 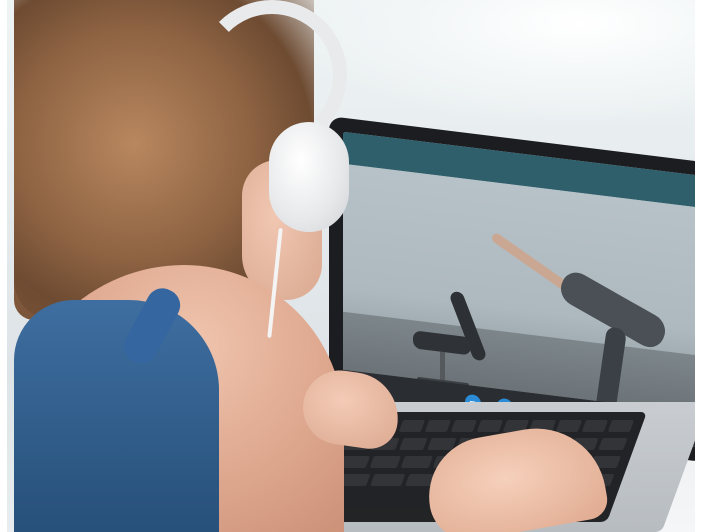 I want to click on background-window-light, so click(x=501, y=60).